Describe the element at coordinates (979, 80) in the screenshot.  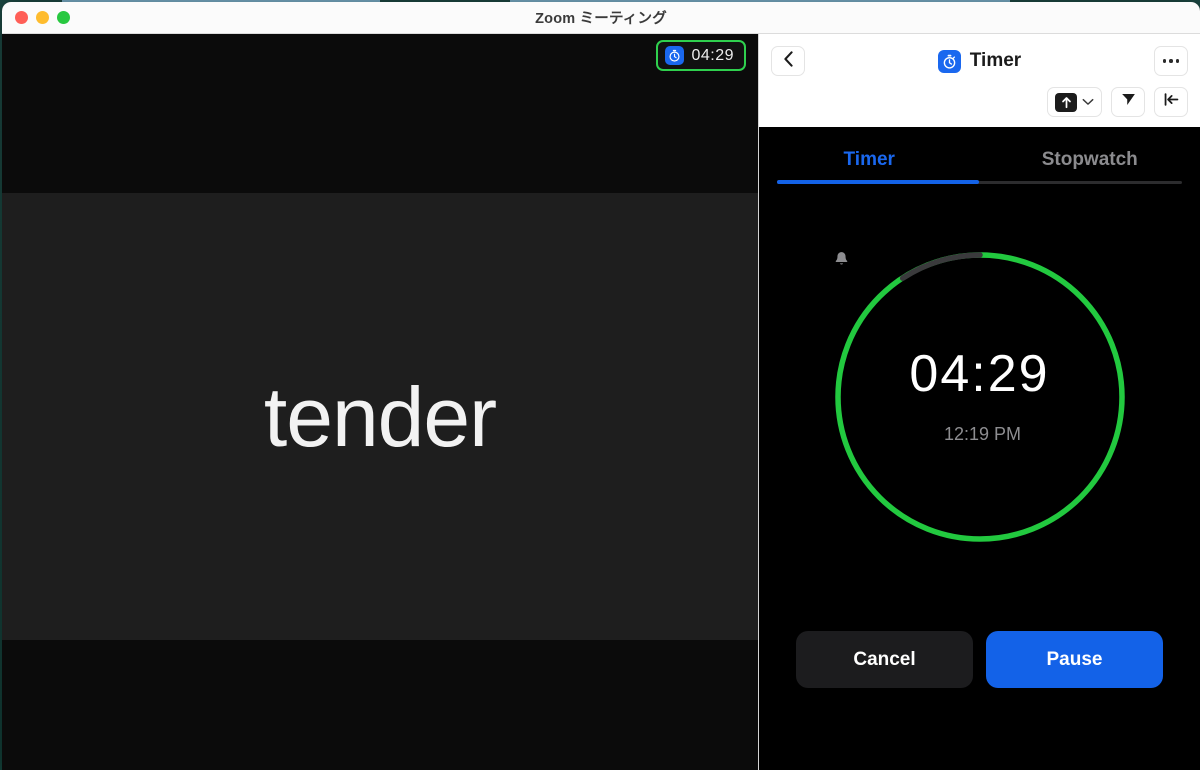
I see `panel-header: Timer` at that location.